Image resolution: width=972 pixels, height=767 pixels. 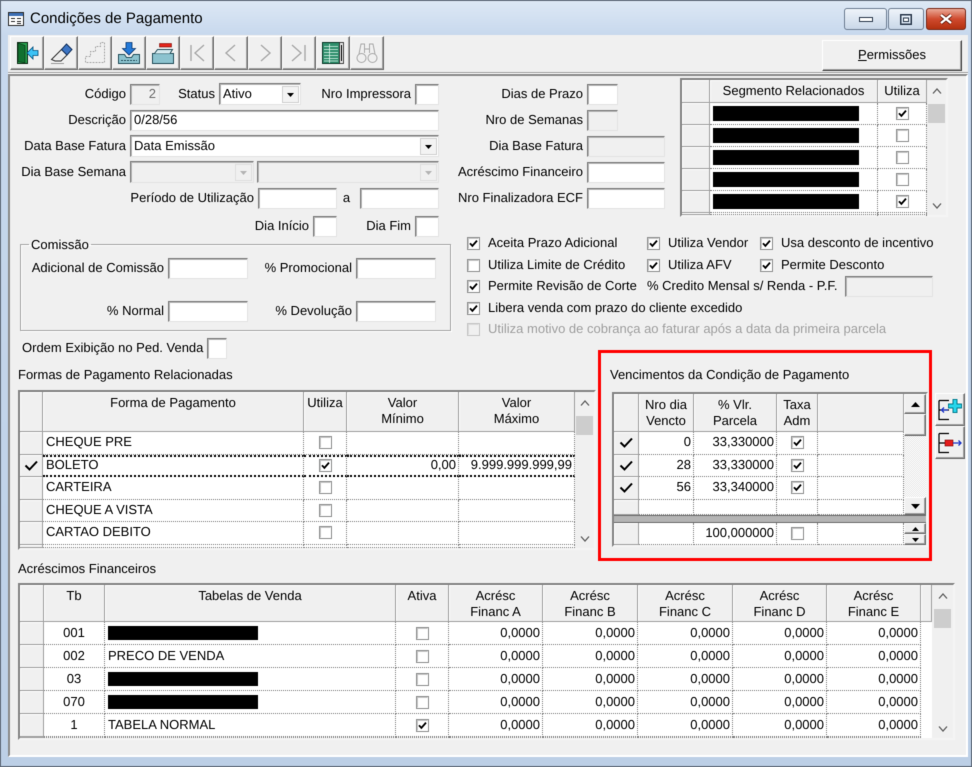 I want to click on spin-down-button, so click(x=915, y=539).